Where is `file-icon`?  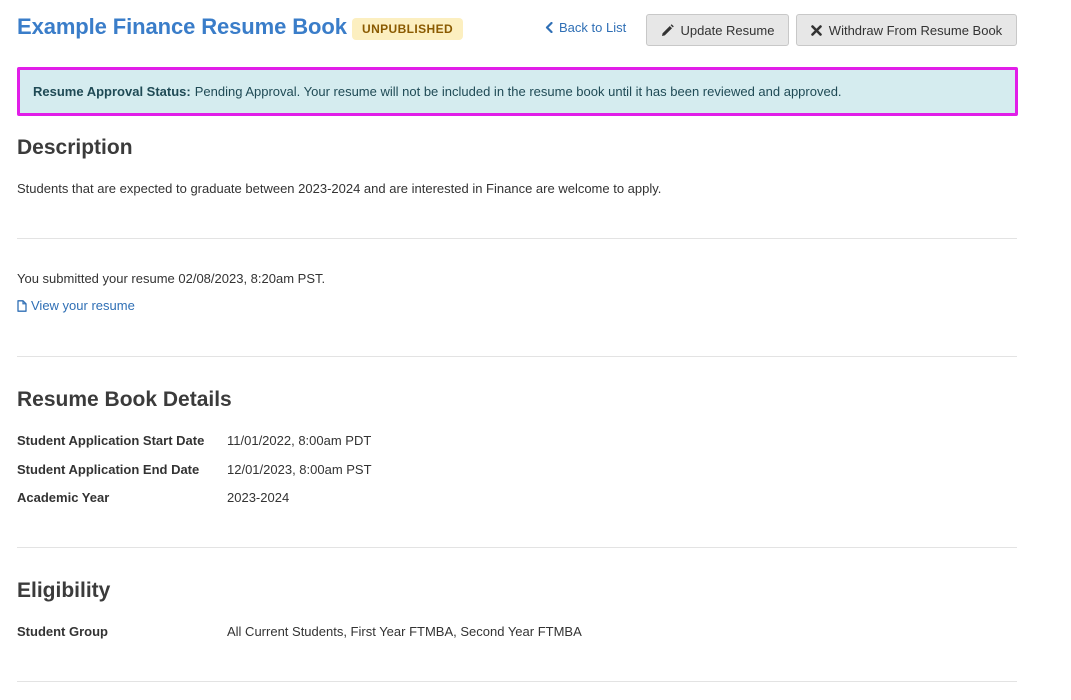
file-icon is located at coordinates (22, 305).